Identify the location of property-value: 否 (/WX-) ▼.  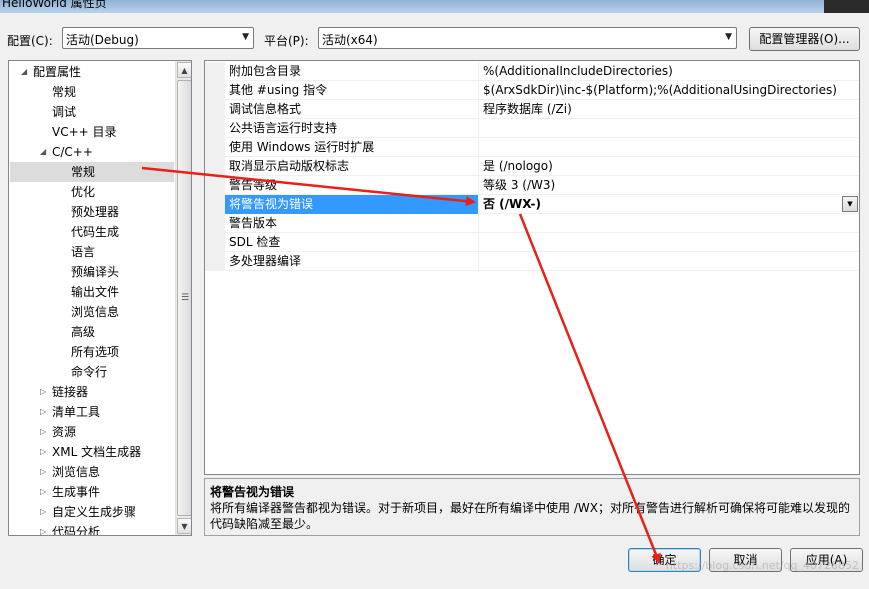
(668, 204).